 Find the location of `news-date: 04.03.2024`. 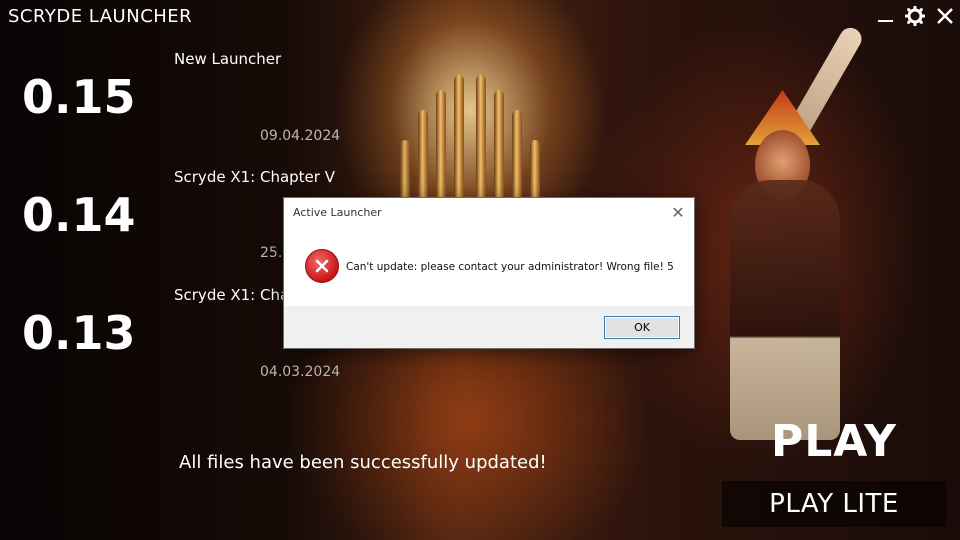

news-date: 04.03.2024 is located at coordinates (300, 372).